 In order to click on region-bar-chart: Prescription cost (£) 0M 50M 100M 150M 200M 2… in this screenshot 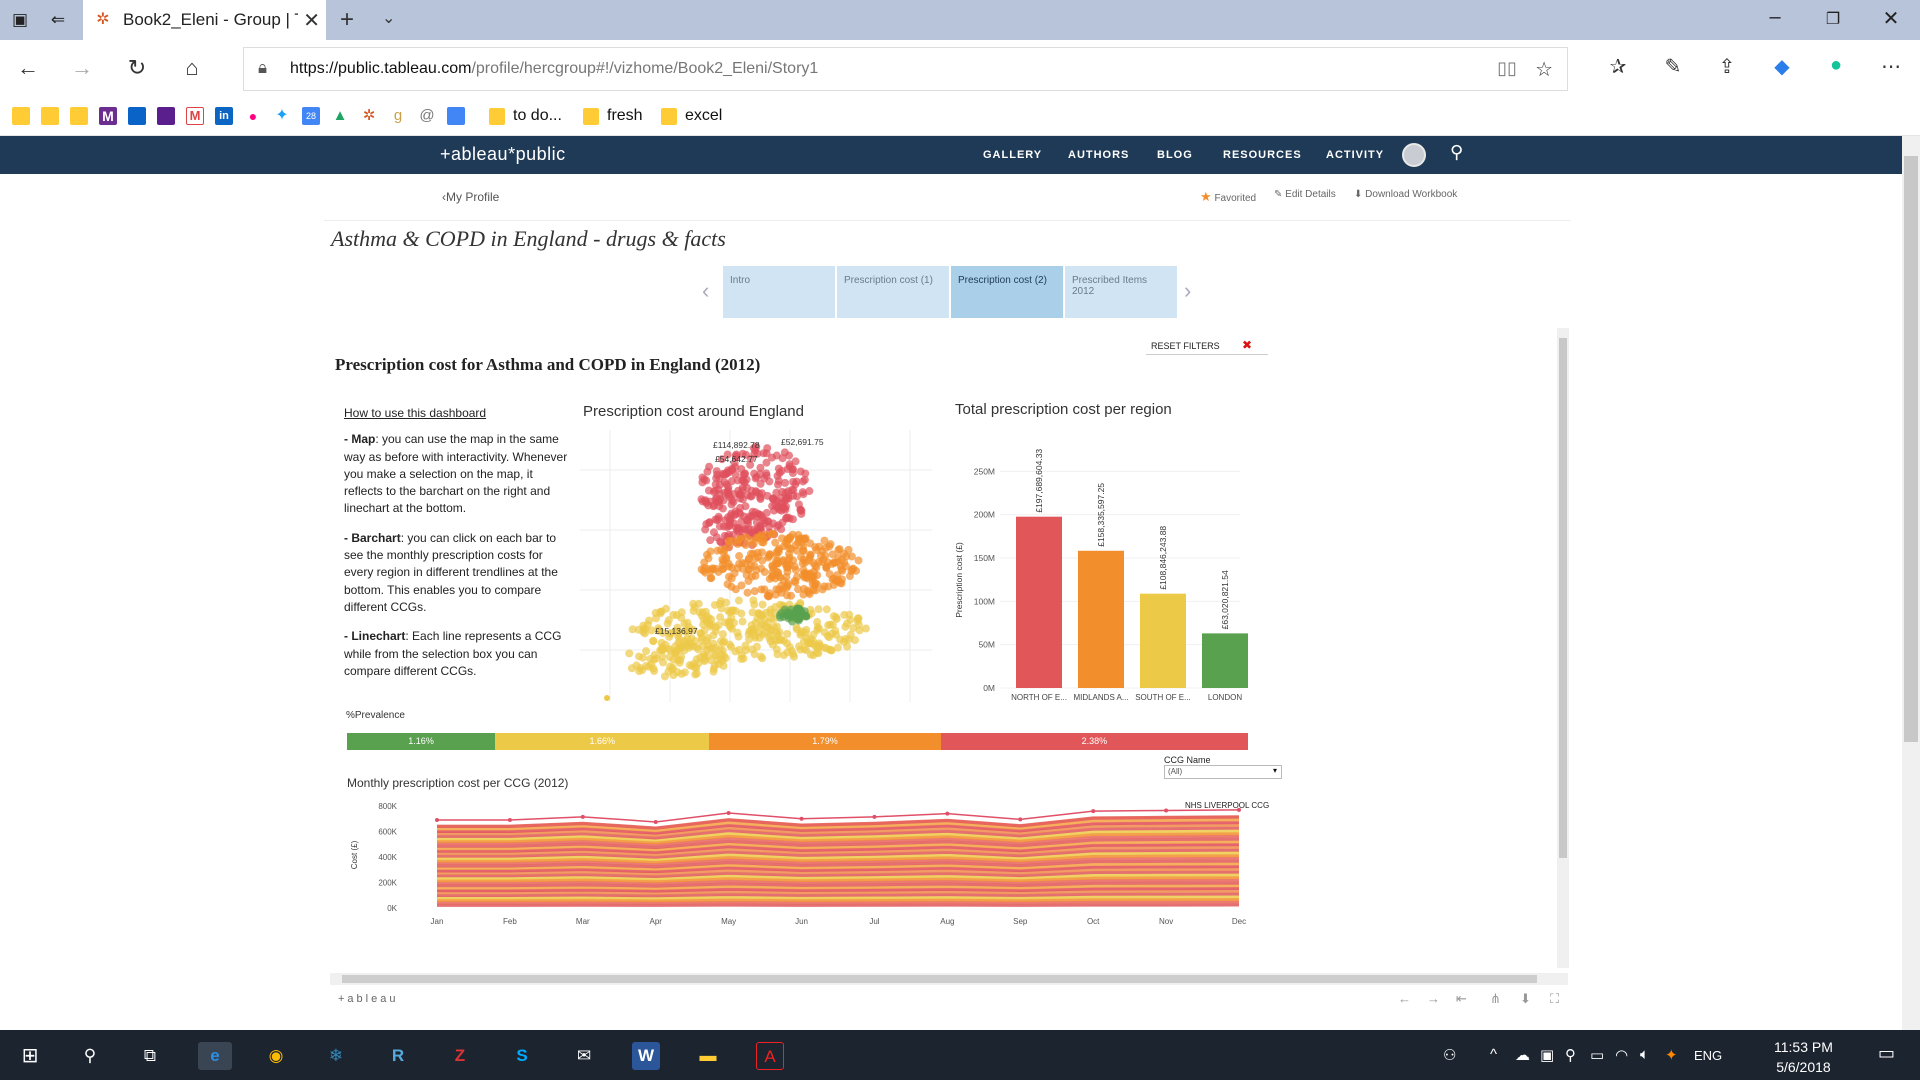, I will do `click(1100, 570)`.